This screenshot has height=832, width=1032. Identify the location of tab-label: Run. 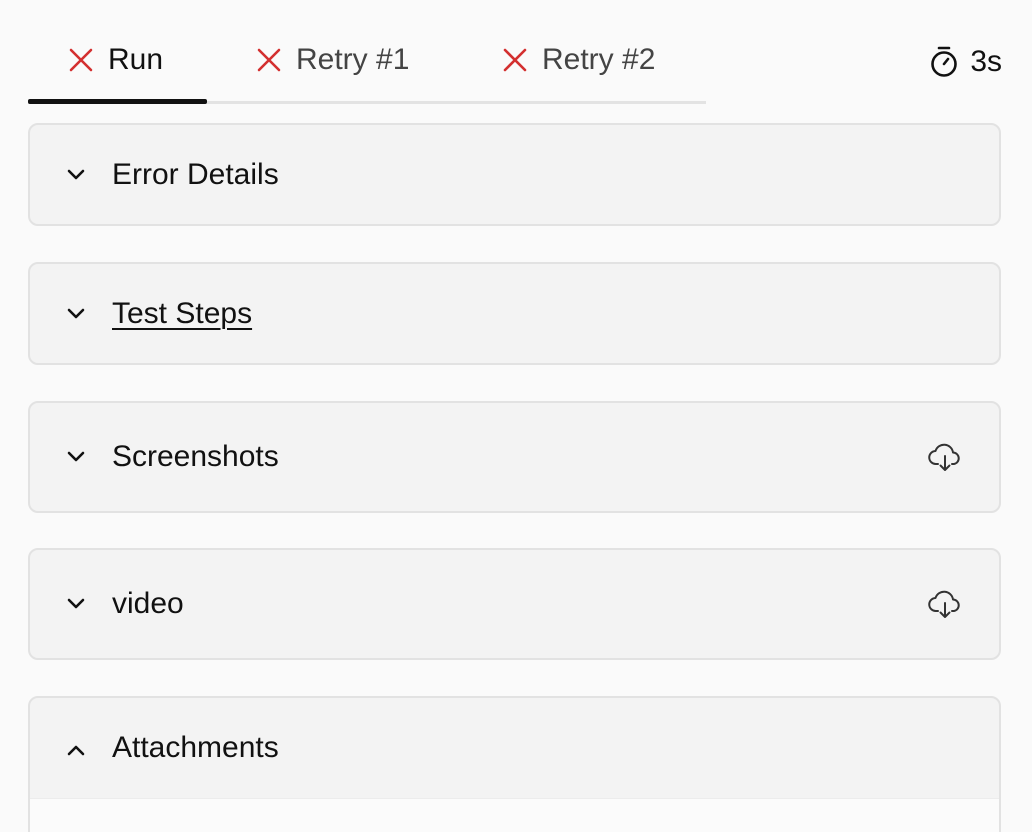
(136, 59).